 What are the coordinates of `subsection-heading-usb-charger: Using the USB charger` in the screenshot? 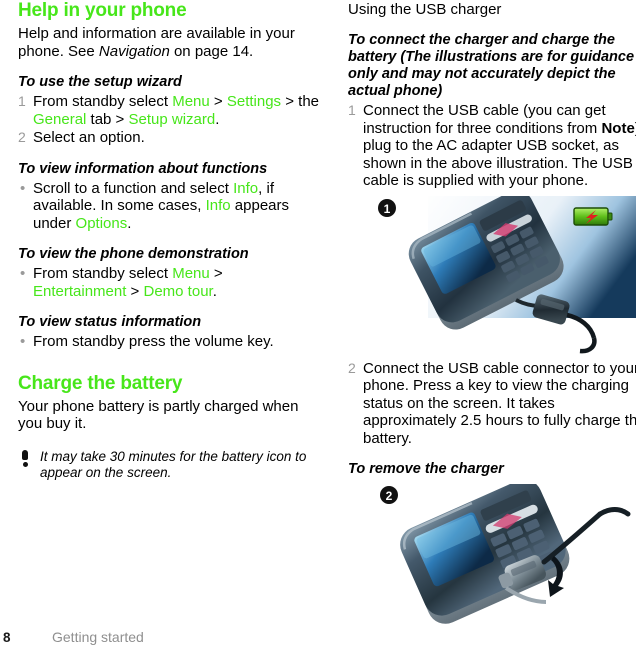 It's located at (425, 9).